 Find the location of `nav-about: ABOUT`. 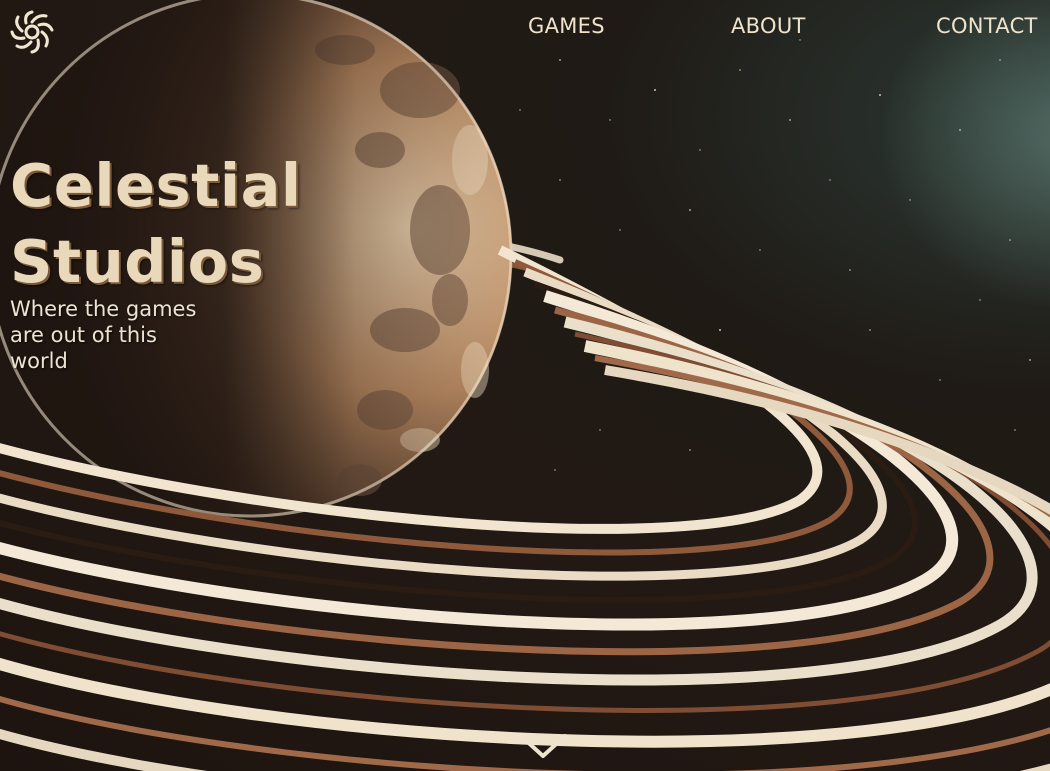

nav-about: ABOUT is located at coordinates (768, 26).